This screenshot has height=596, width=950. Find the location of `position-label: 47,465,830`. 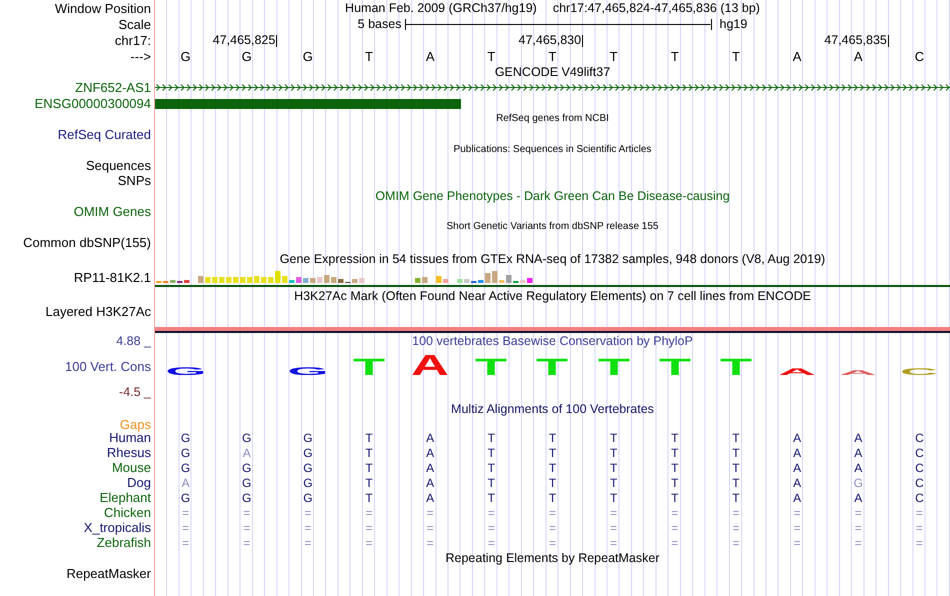

position-label: 47,465,830 is located at coordinates (550, 40).